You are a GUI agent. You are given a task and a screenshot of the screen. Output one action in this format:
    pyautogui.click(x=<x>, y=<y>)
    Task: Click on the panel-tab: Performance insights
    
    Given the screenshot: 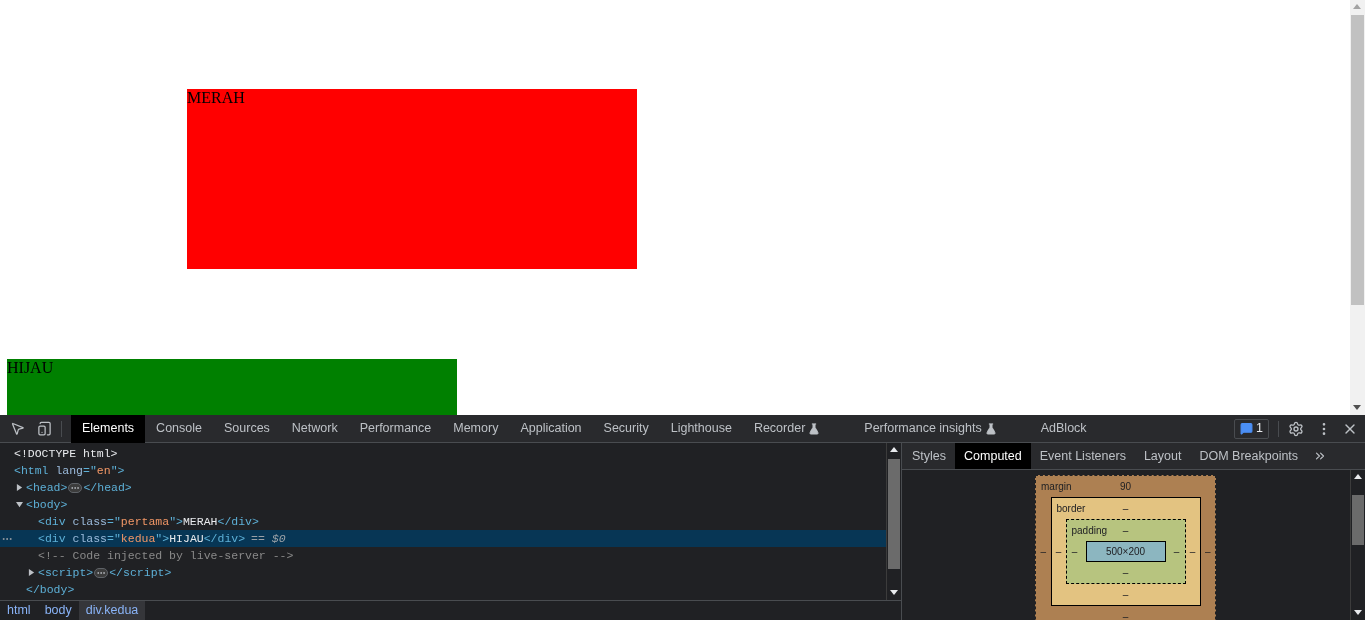 What is the action you would take?
    pyautogui.click(x=930, y=428)
    